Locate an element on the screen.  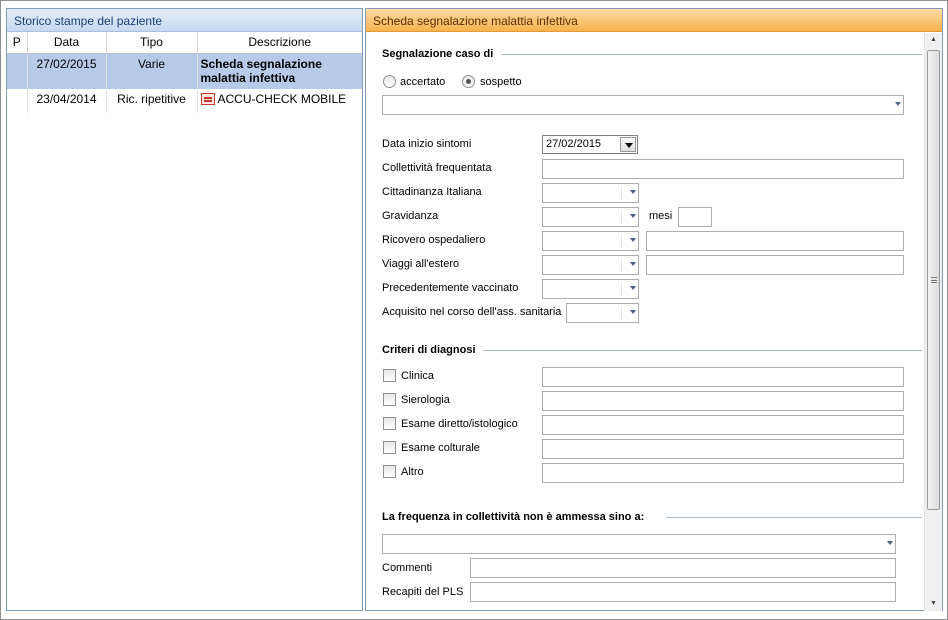
label-ricovero: Ricovero ospedaliero is located at coordinates (434, 240).